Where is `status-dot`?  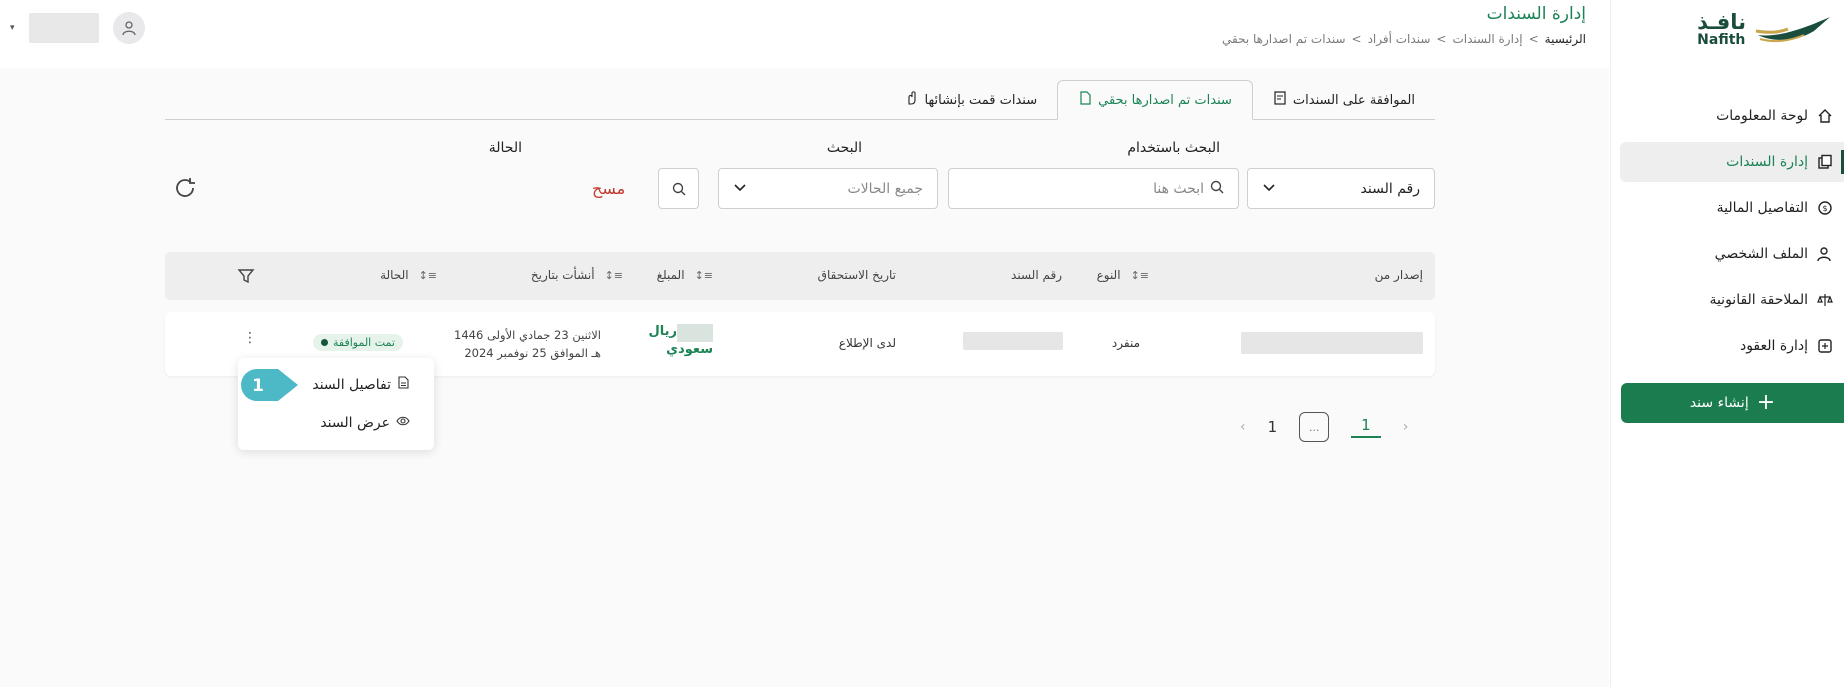
status-dot is located at coordinates (324, 342).